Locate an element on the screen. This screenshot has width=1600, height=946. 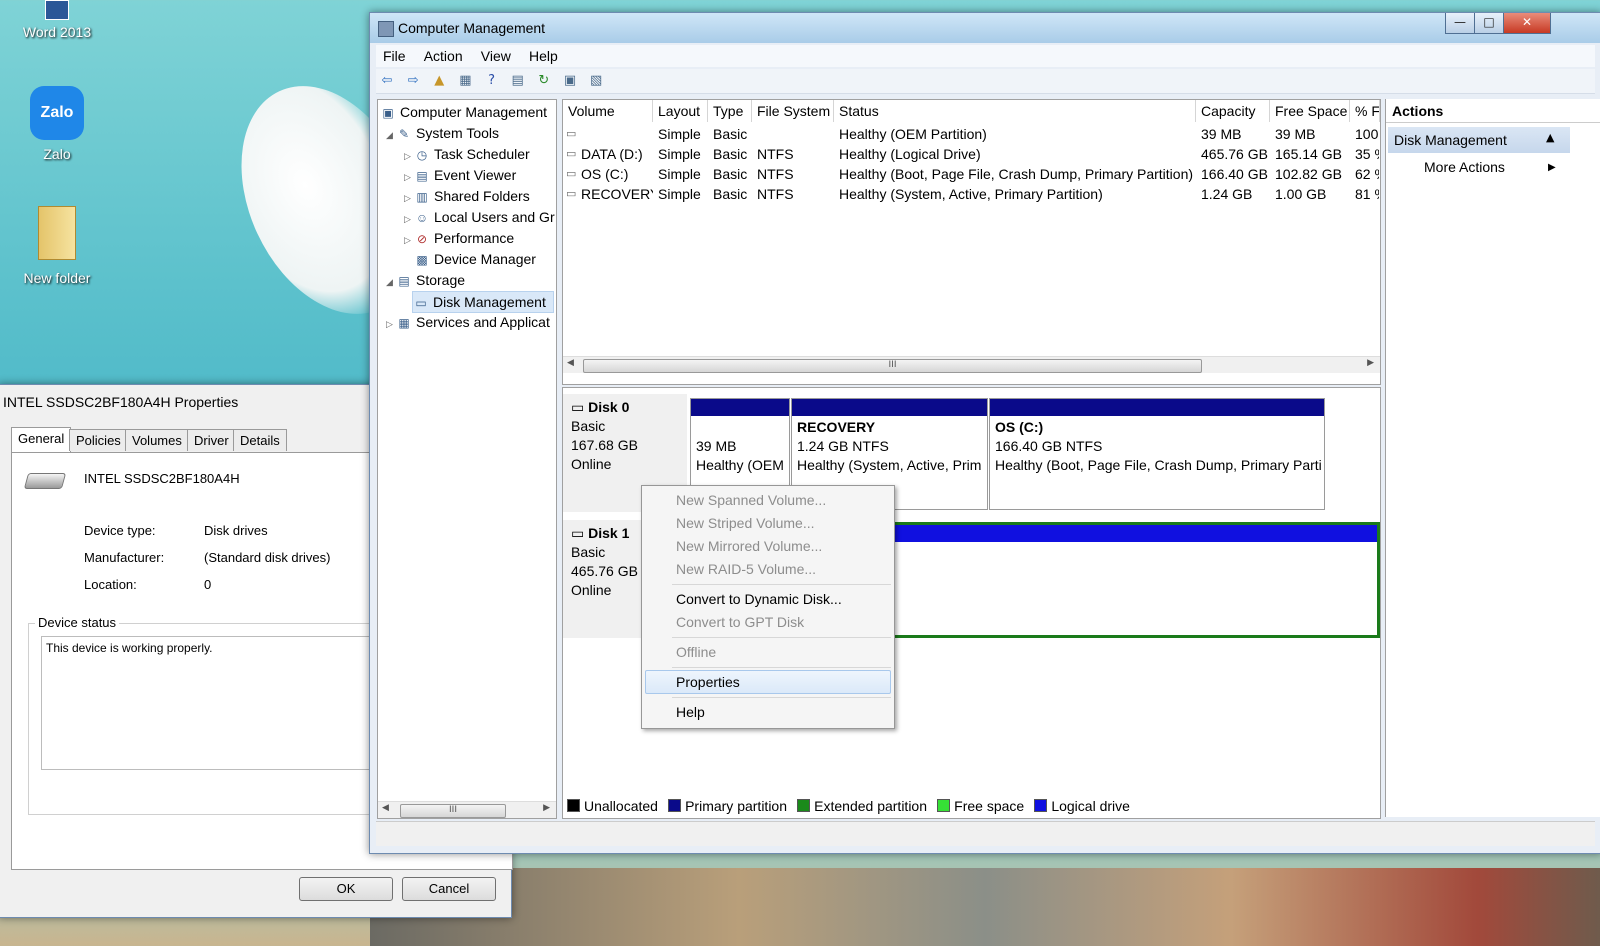
desktop-icon-new-folder: New folder is located at coordinates (57, 246).